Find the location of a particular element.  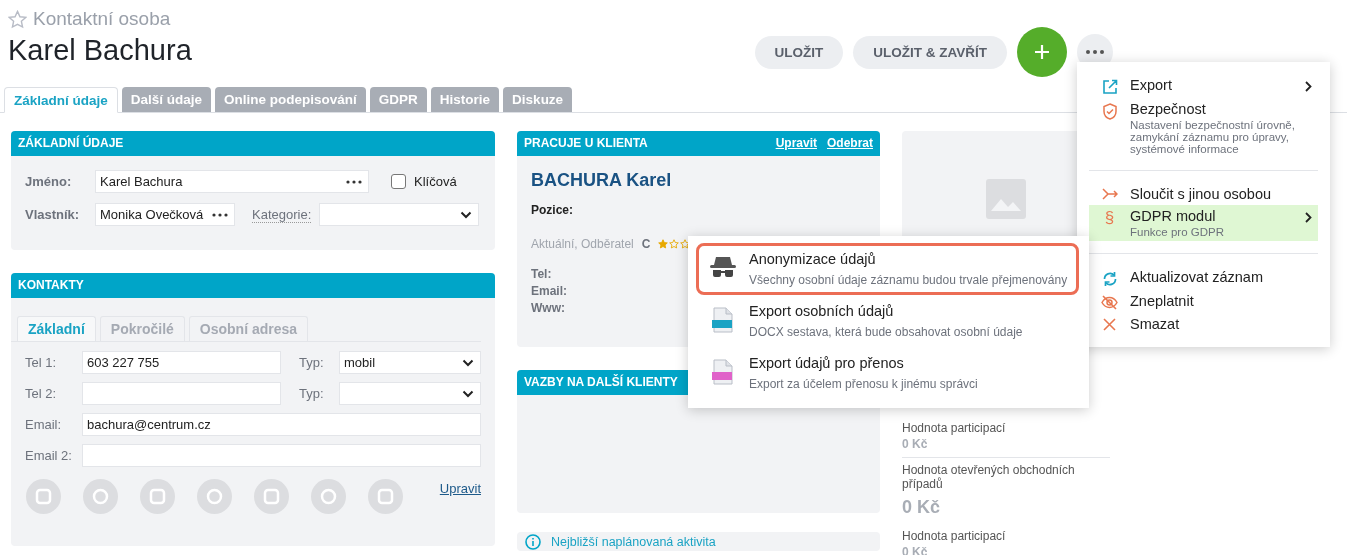

menu-item: Aktualizovat záznam is located at coordinates (1203, 278).